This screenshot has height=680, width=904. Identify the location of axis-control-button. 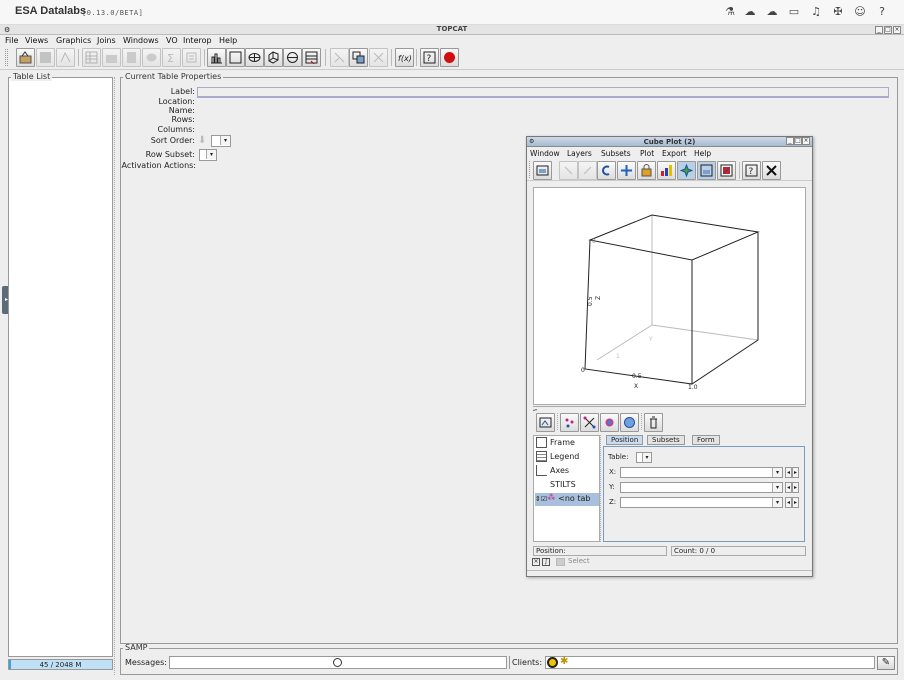
(706, 170).